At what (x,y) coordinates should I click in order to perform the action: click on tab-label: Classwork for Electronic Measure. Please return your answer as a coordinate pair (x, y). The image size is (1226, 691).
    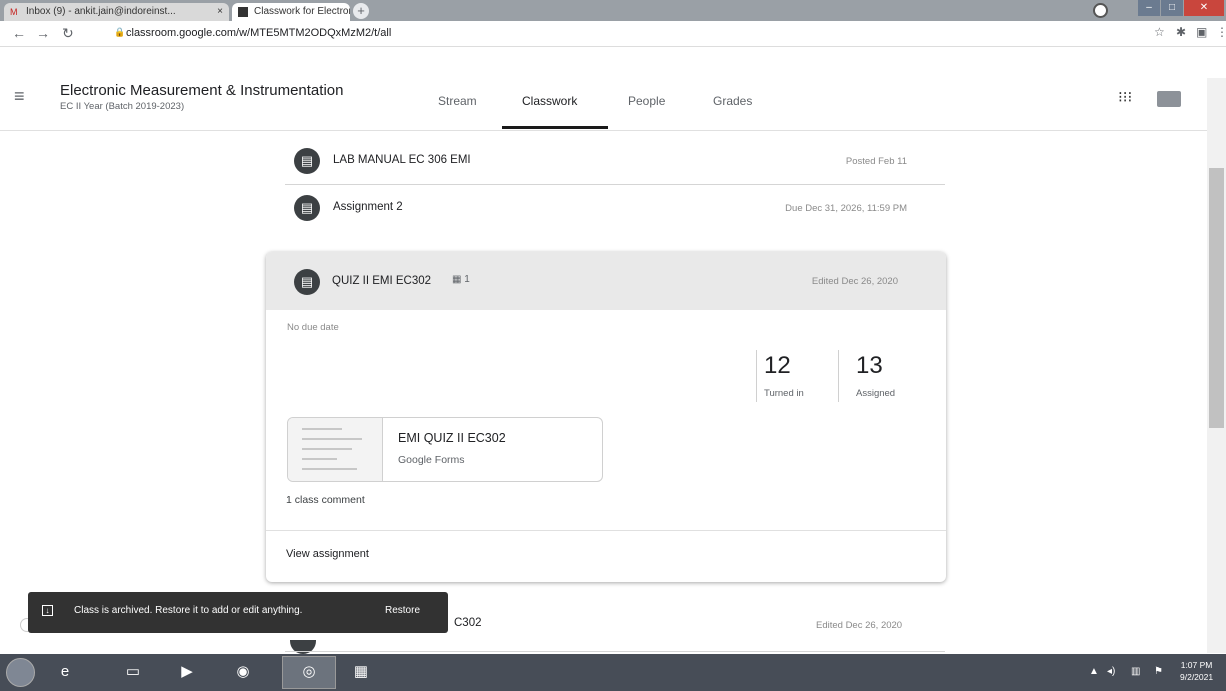
    Looking at the image, I should click on (302, 11).